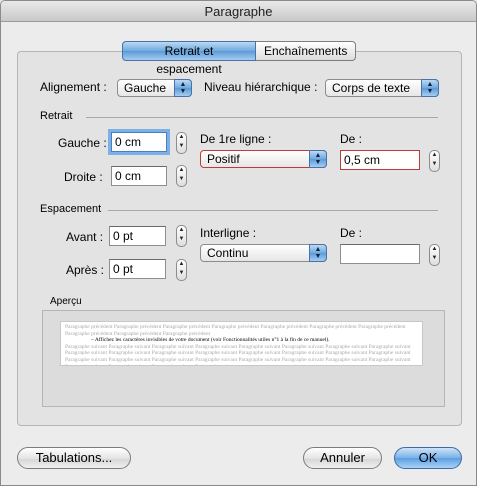 Image resolution: width=477 pixels, height=486 pixels. What do you see at coordinates (71, 209) in the screenshot?
I see `espacement-title: Espacement` at bounding box center [71, 209].